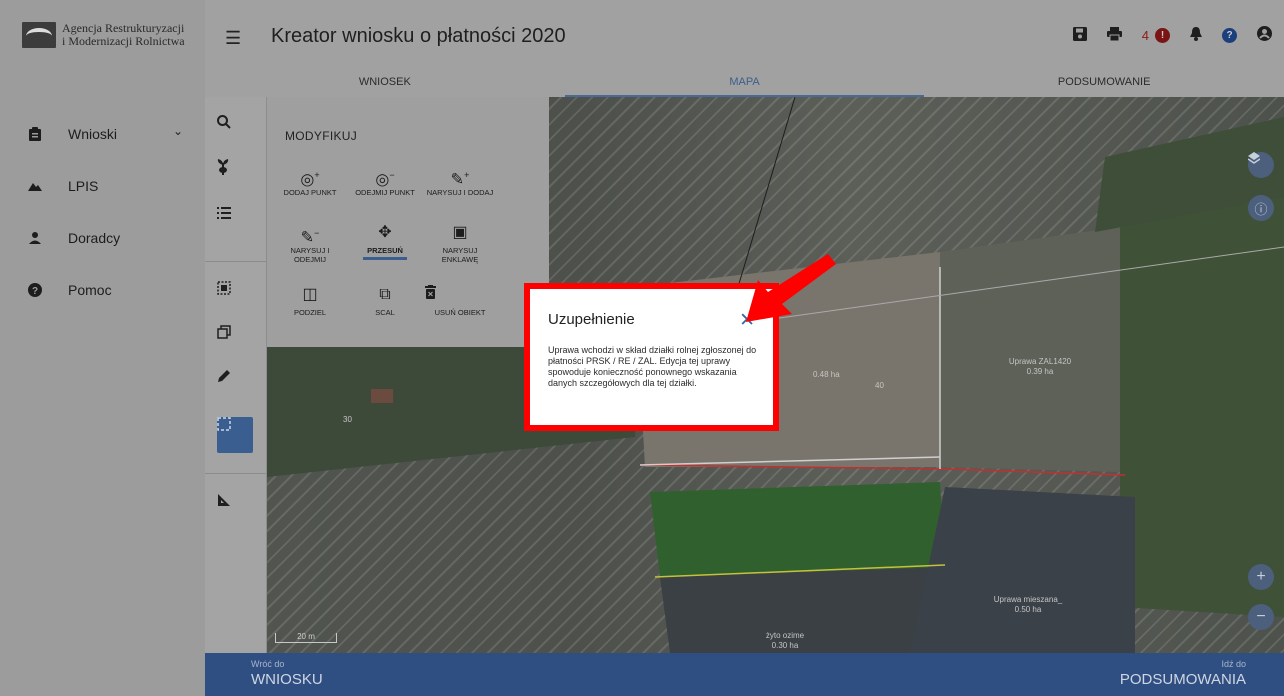 The width and height of the screenshot is (1284, 696). I want to click on layers-icon, so click(1261, 165).